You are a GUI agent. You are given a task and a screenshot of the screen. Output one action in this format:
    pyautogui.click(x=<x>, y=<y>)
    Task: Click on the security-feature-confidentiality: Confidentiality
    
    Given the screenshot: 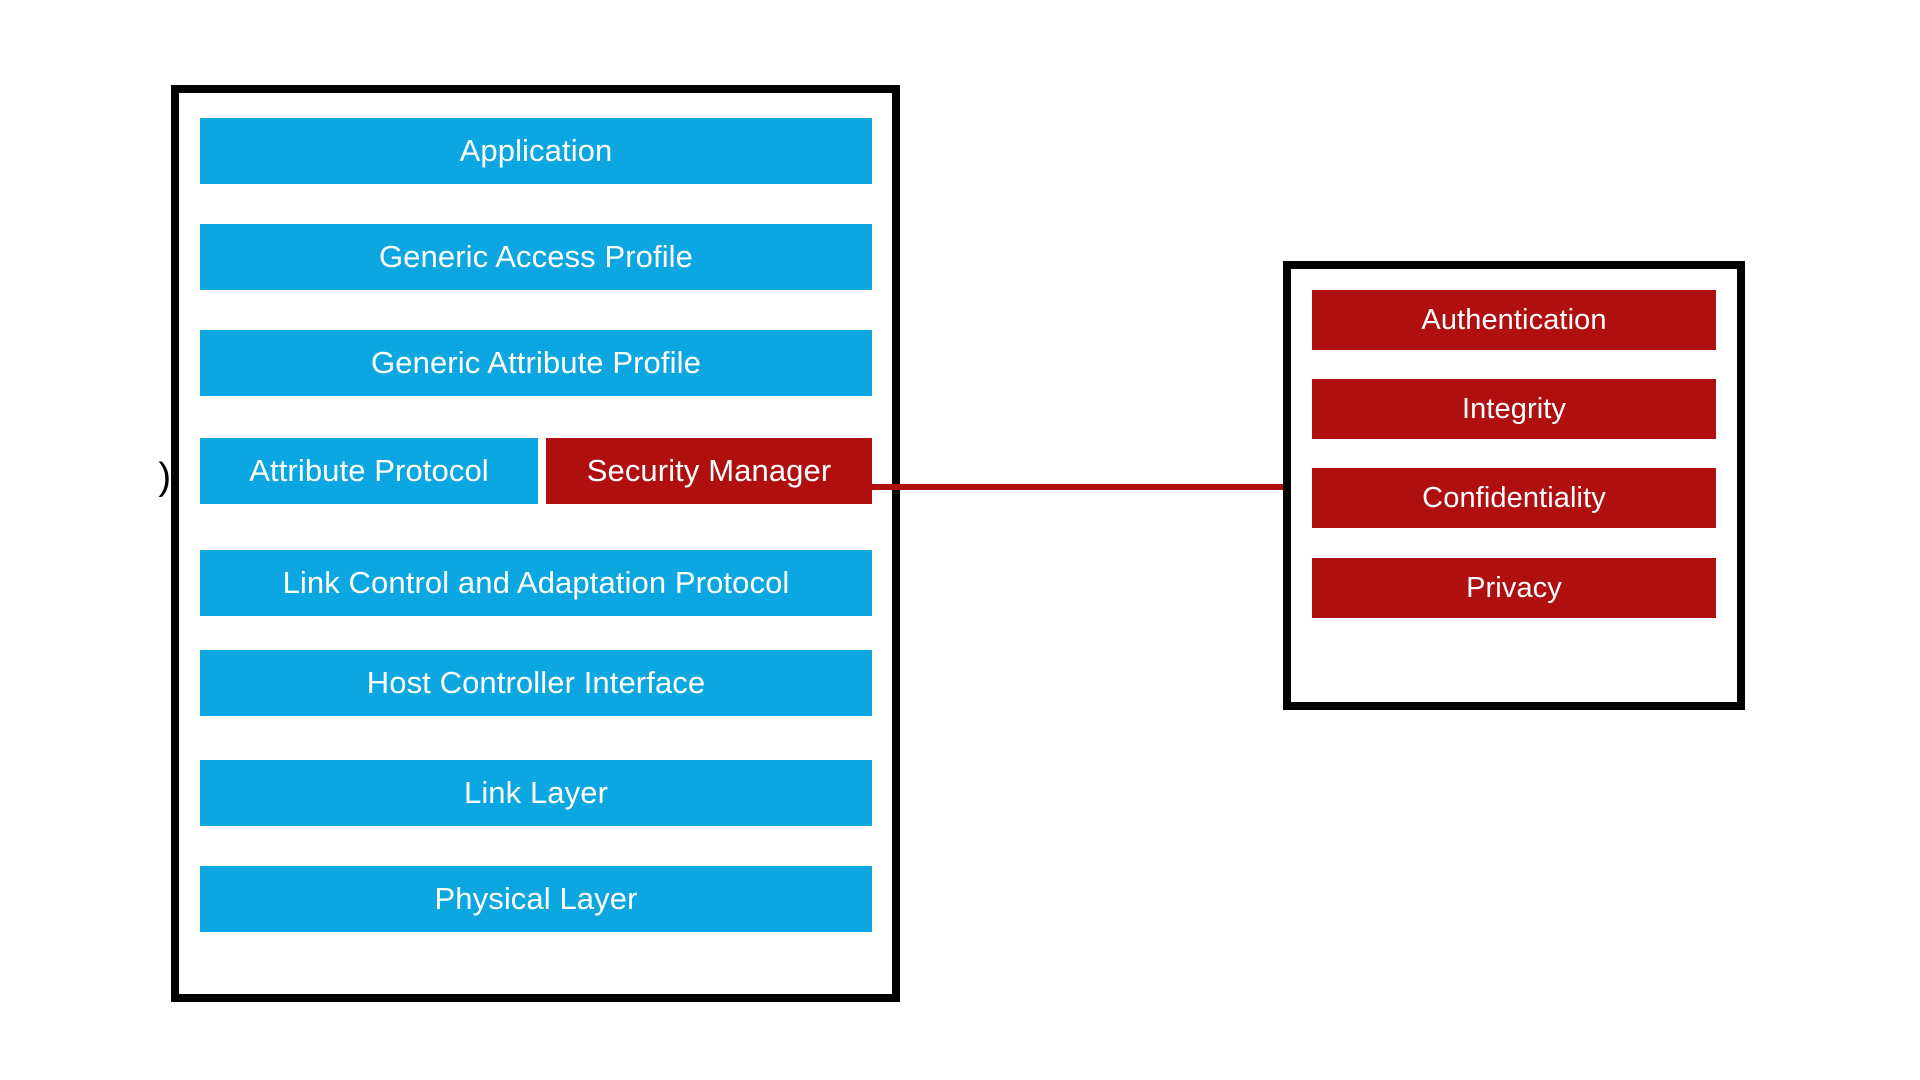 What is the action you would take?
    pyautogui.click(x=1514, y=498)
    